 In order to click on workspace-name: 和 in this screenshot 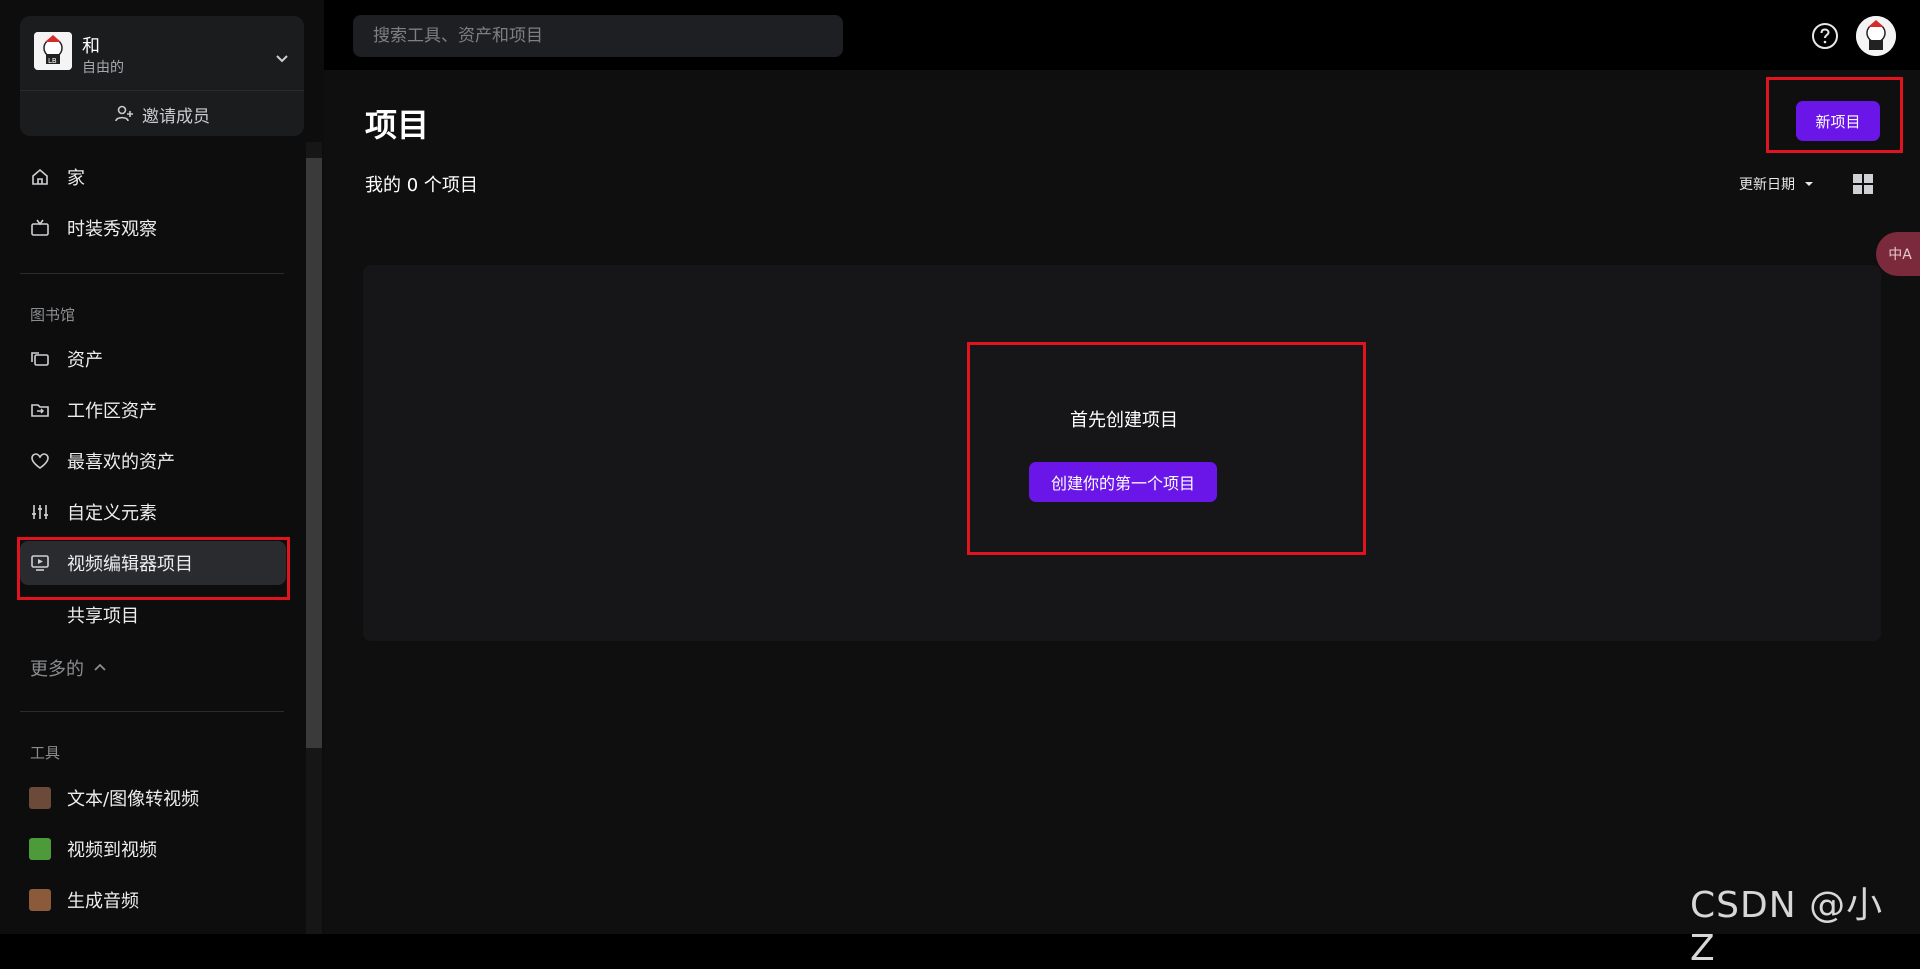, I will do `click(91, 46)`.